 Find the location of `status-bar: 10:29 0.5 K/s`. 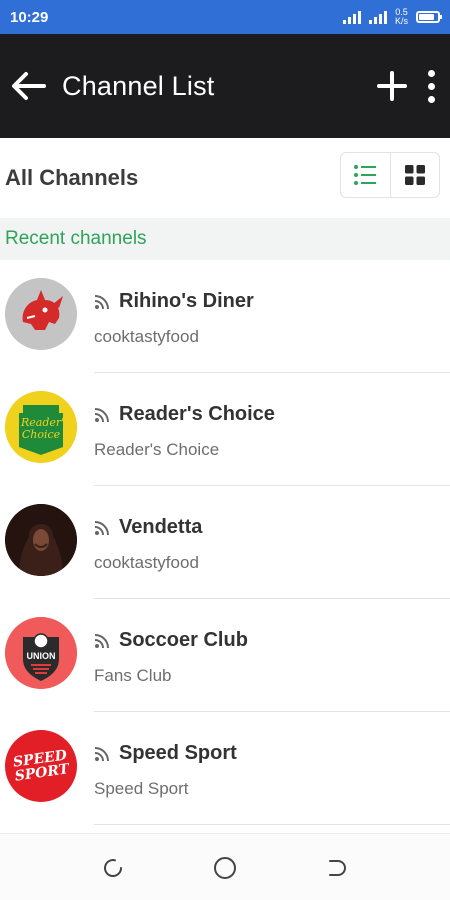

status-bar: 10:29 0.5 K/s is located at coordinates (225, 17).